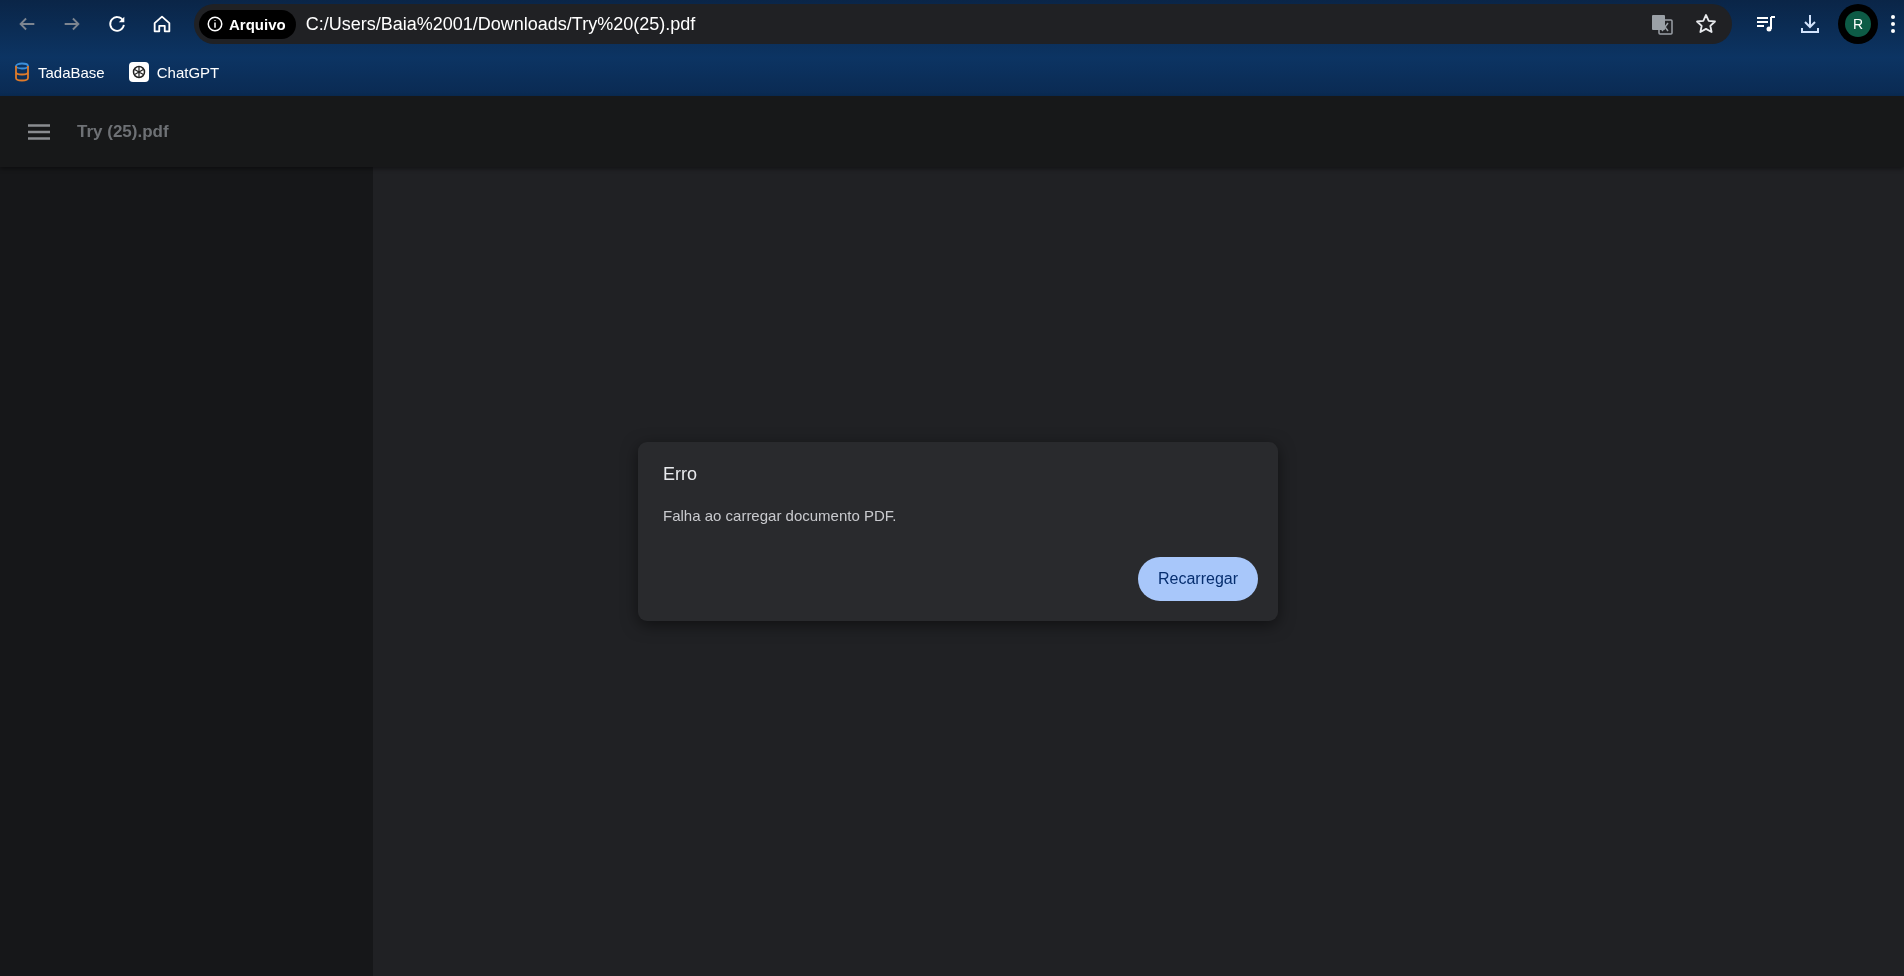 The width and height of the screenshot is (1904, 976). What do you see at coordinates (22, 72) in the screenshot?
I see `database-icon` at bounding box center [22, 72].